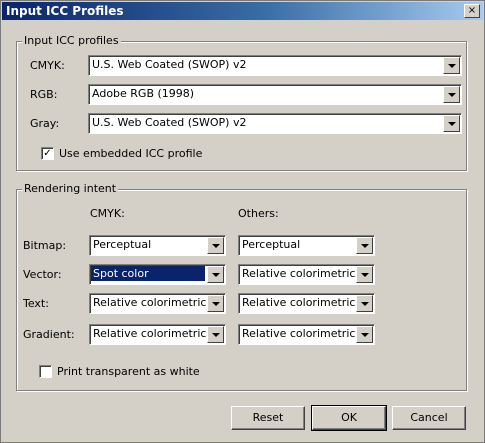 This screenshot has width=485, height=443. I want to click on bitmap-others-select: Perceptual, so click(306, 245).